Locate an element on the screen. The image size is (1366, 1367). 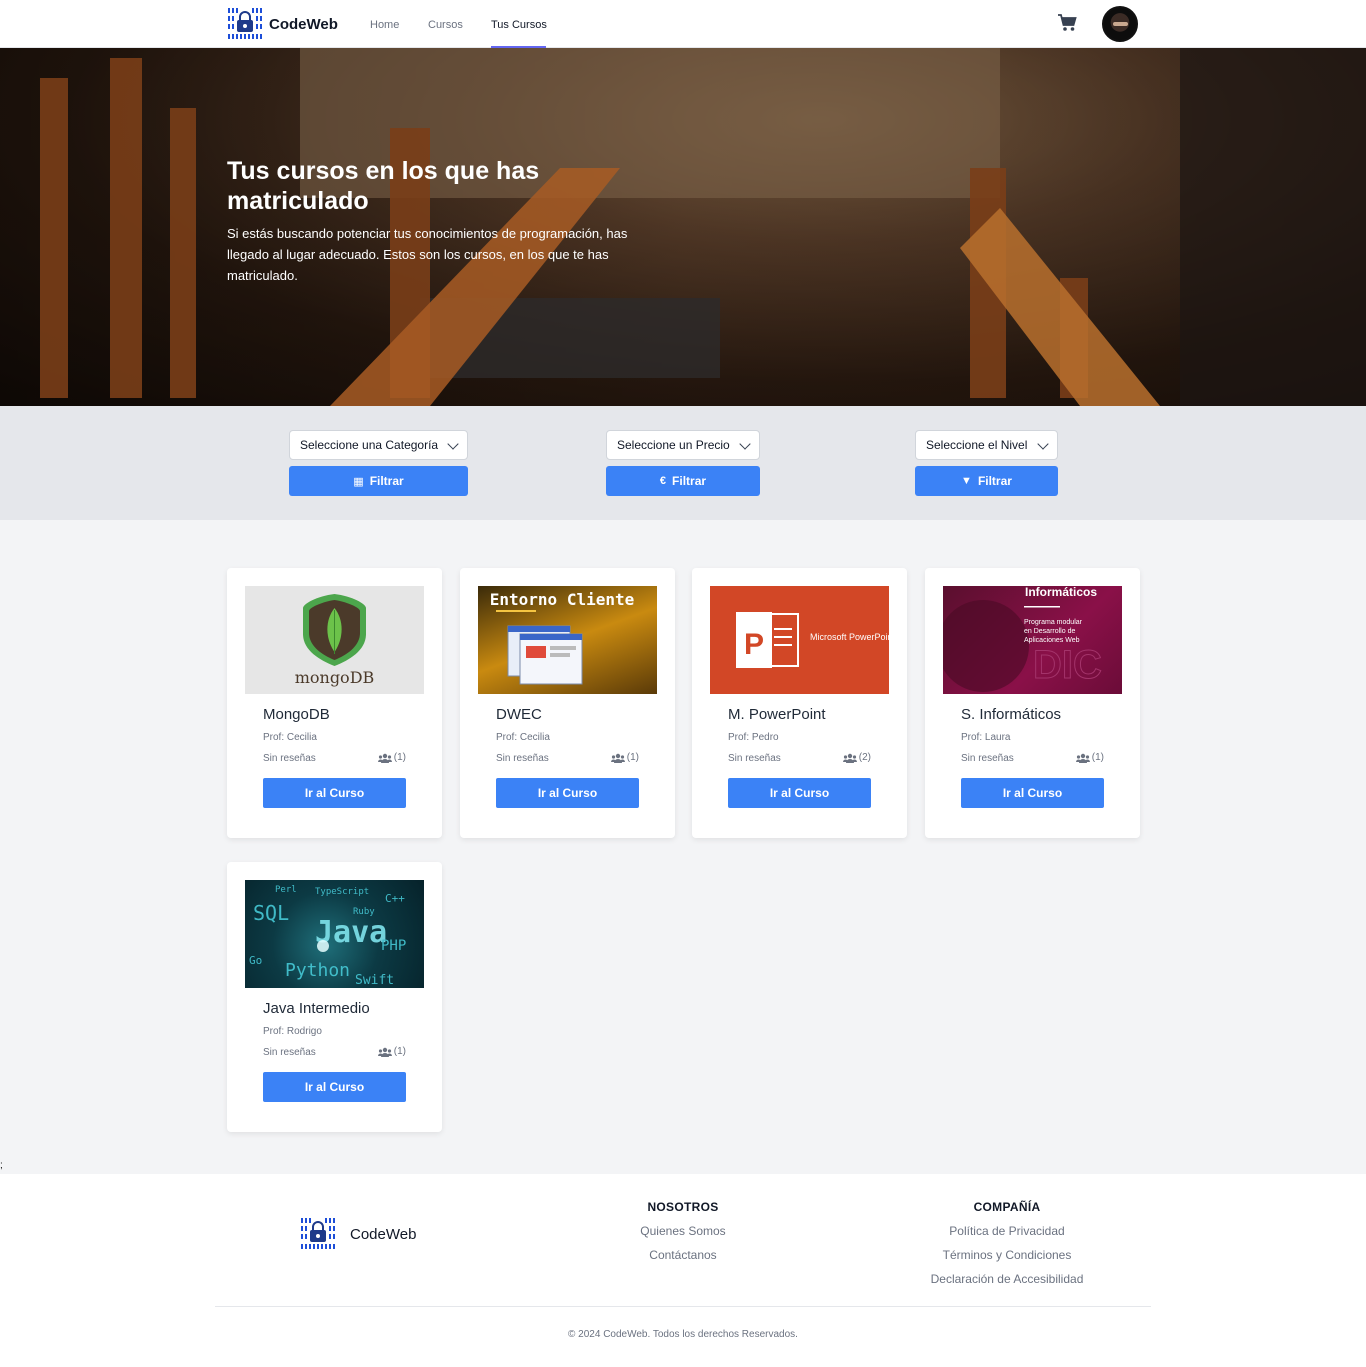
svg-text: C++ is located at coordinates (395, 898).